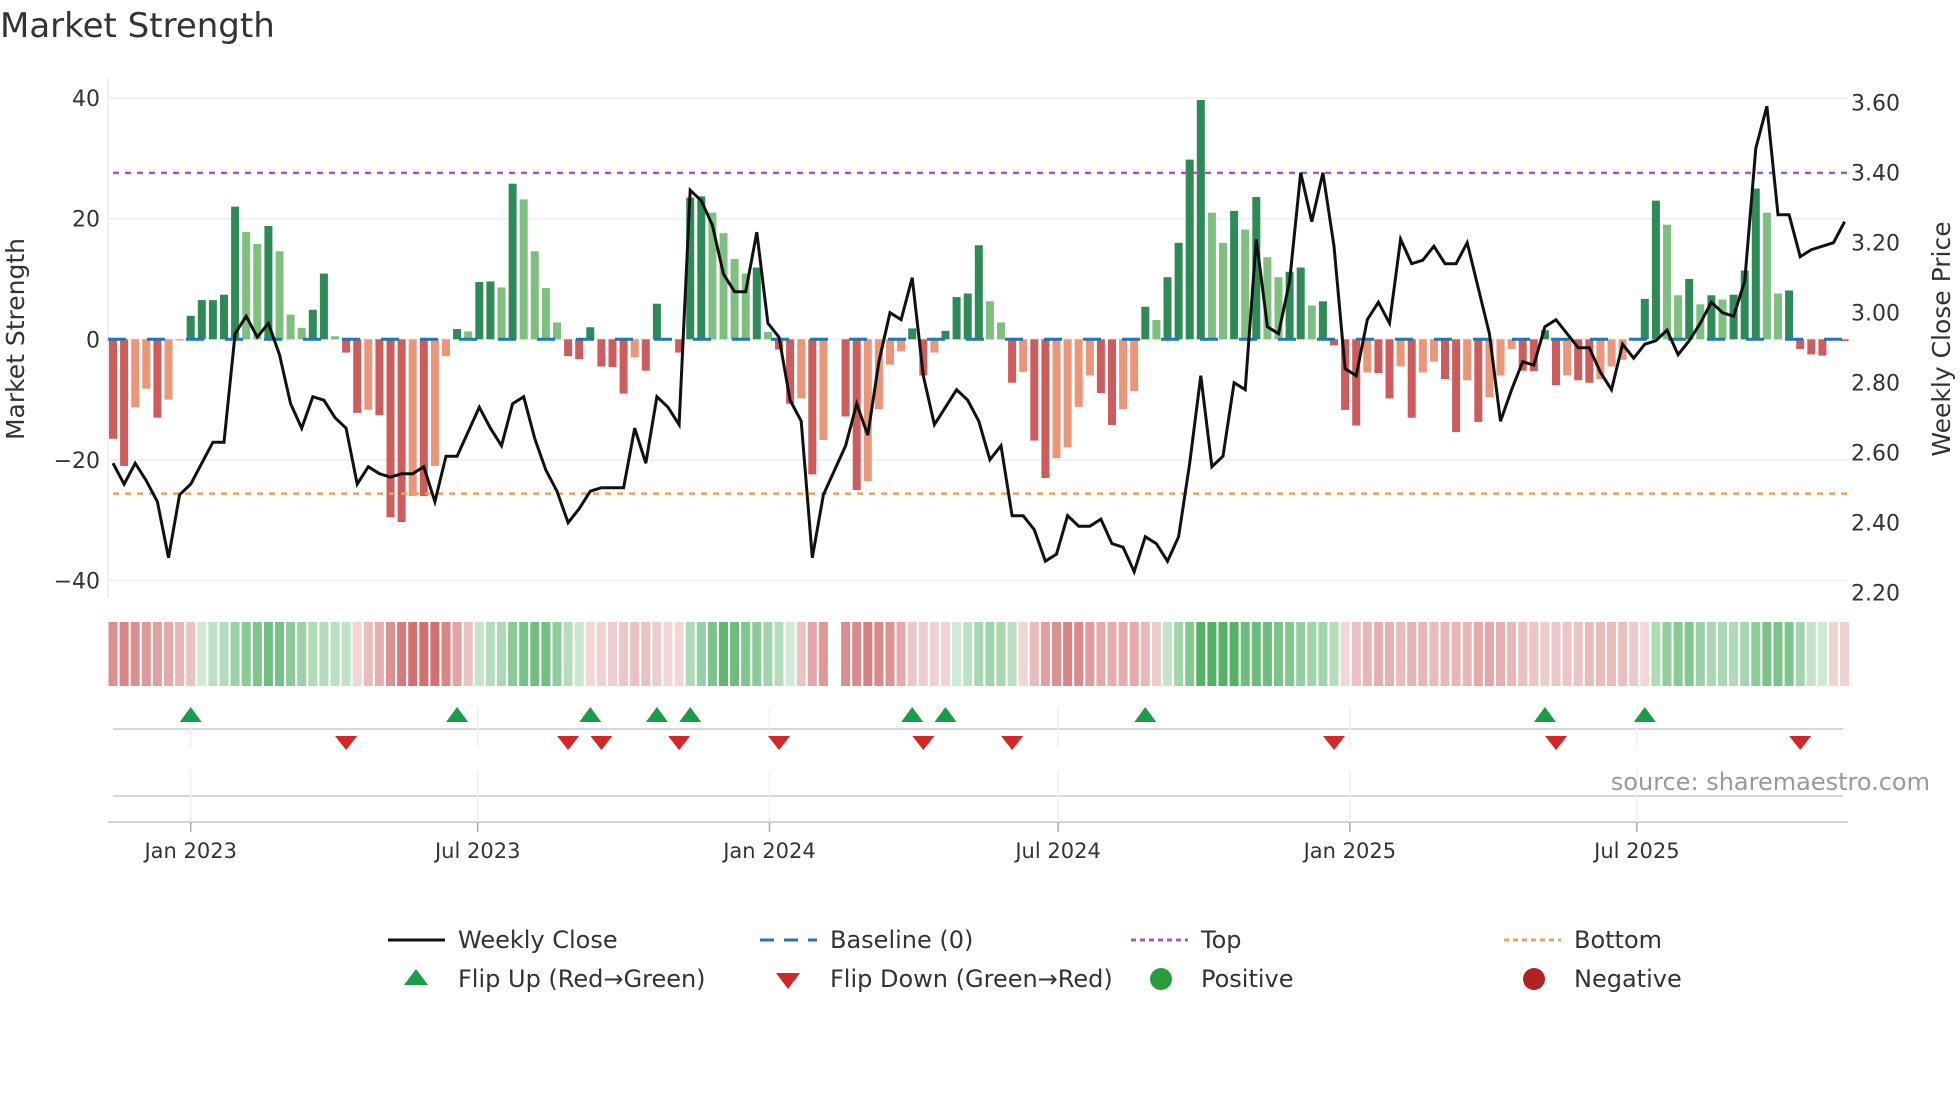  What do you see at coordinates (86, 99) in the screenshot?
I see `y-tick-label: 40` at bounding box center [86, 99].